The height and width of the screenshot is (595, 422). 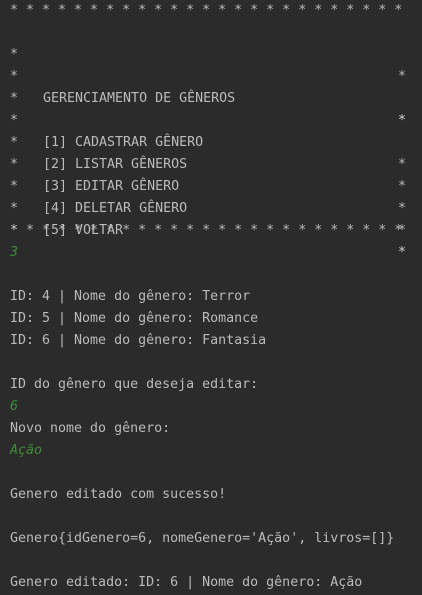 I want to click on user-input-genre-name: Ação, so click(x=26, y=450).